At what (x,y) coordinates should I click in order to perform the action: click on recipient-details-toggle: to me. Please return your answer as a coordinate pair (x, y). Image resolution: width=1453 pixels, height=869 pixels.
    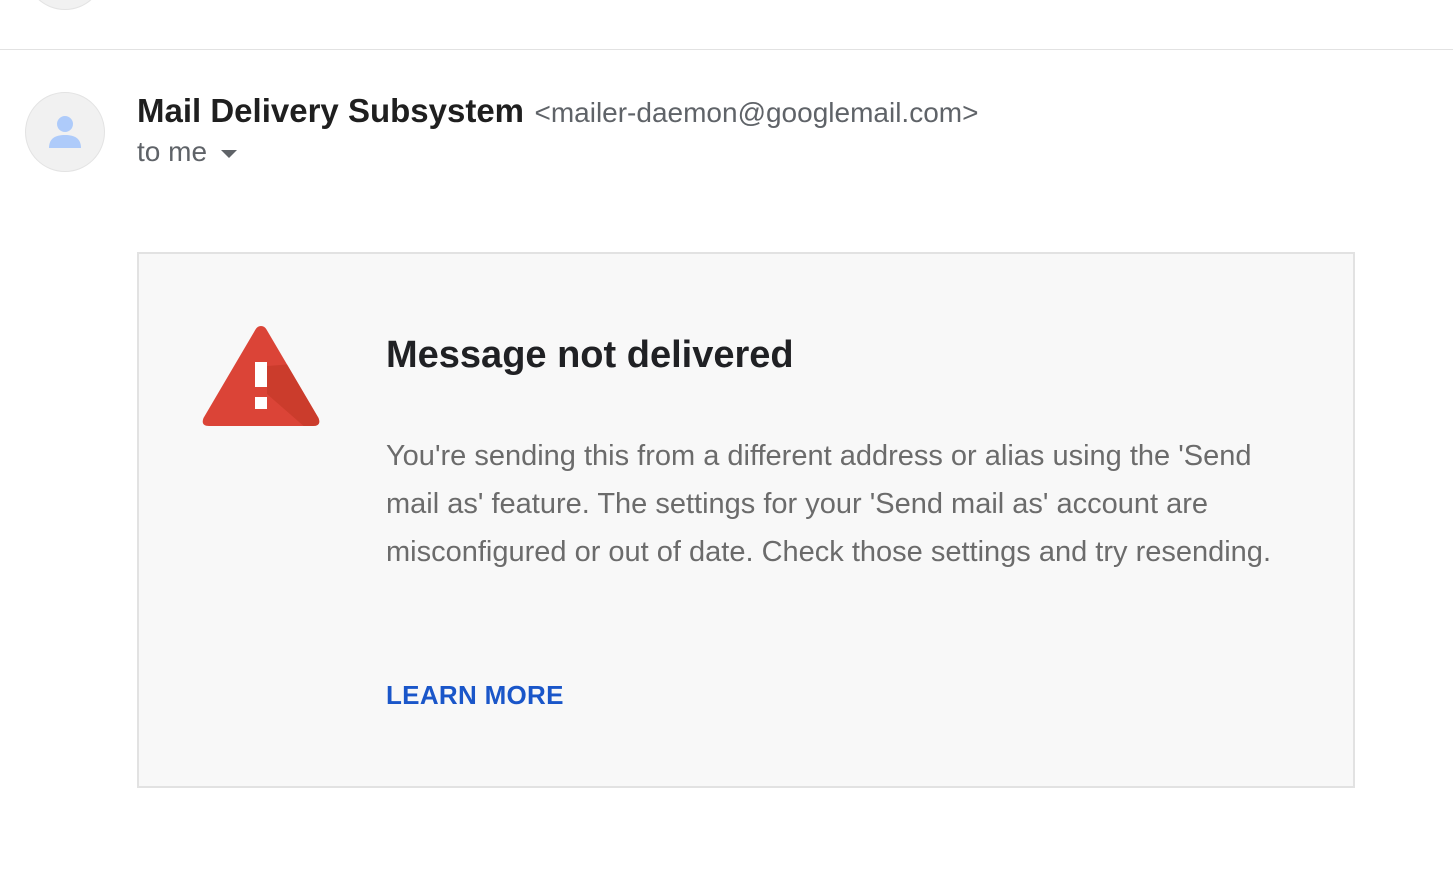
    Looking at the image, I should click on (187, 152).